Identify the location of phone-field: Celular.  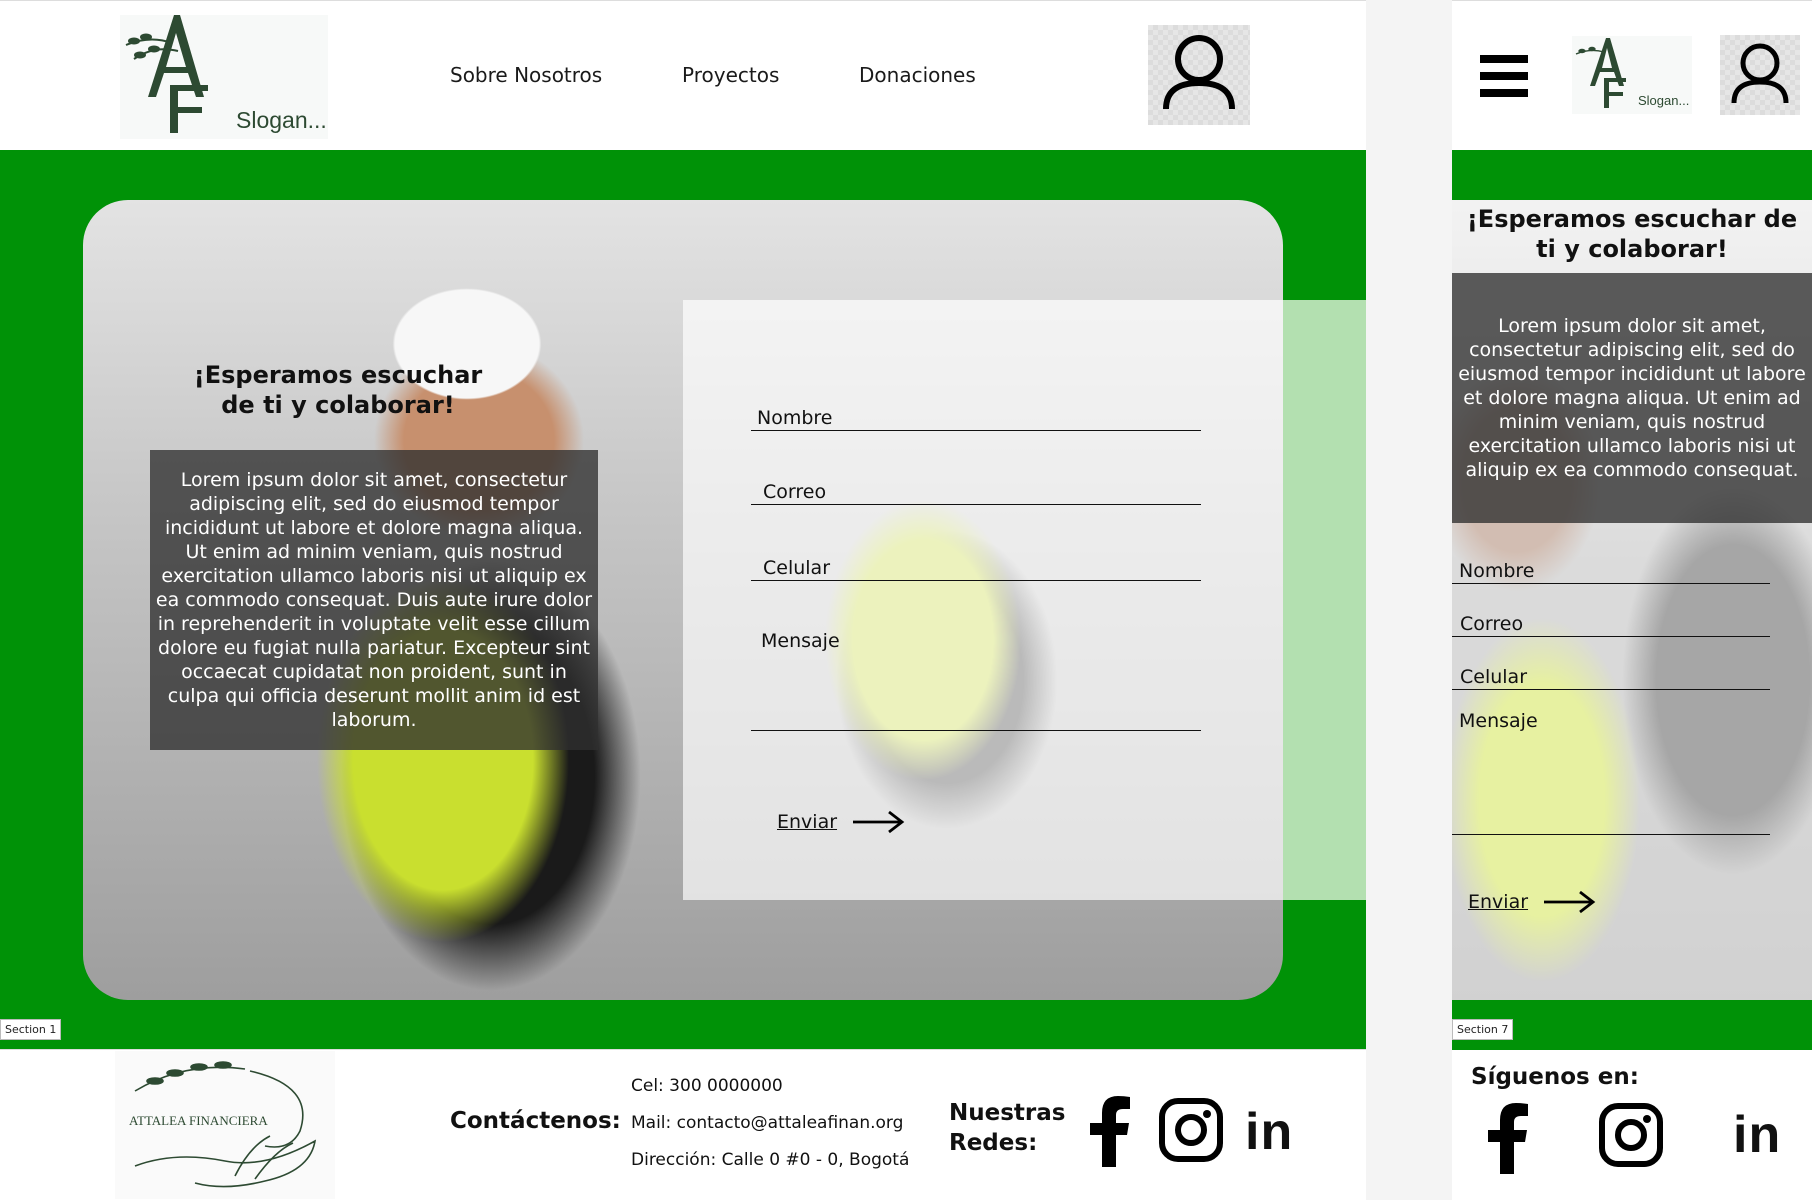
(976, 565).